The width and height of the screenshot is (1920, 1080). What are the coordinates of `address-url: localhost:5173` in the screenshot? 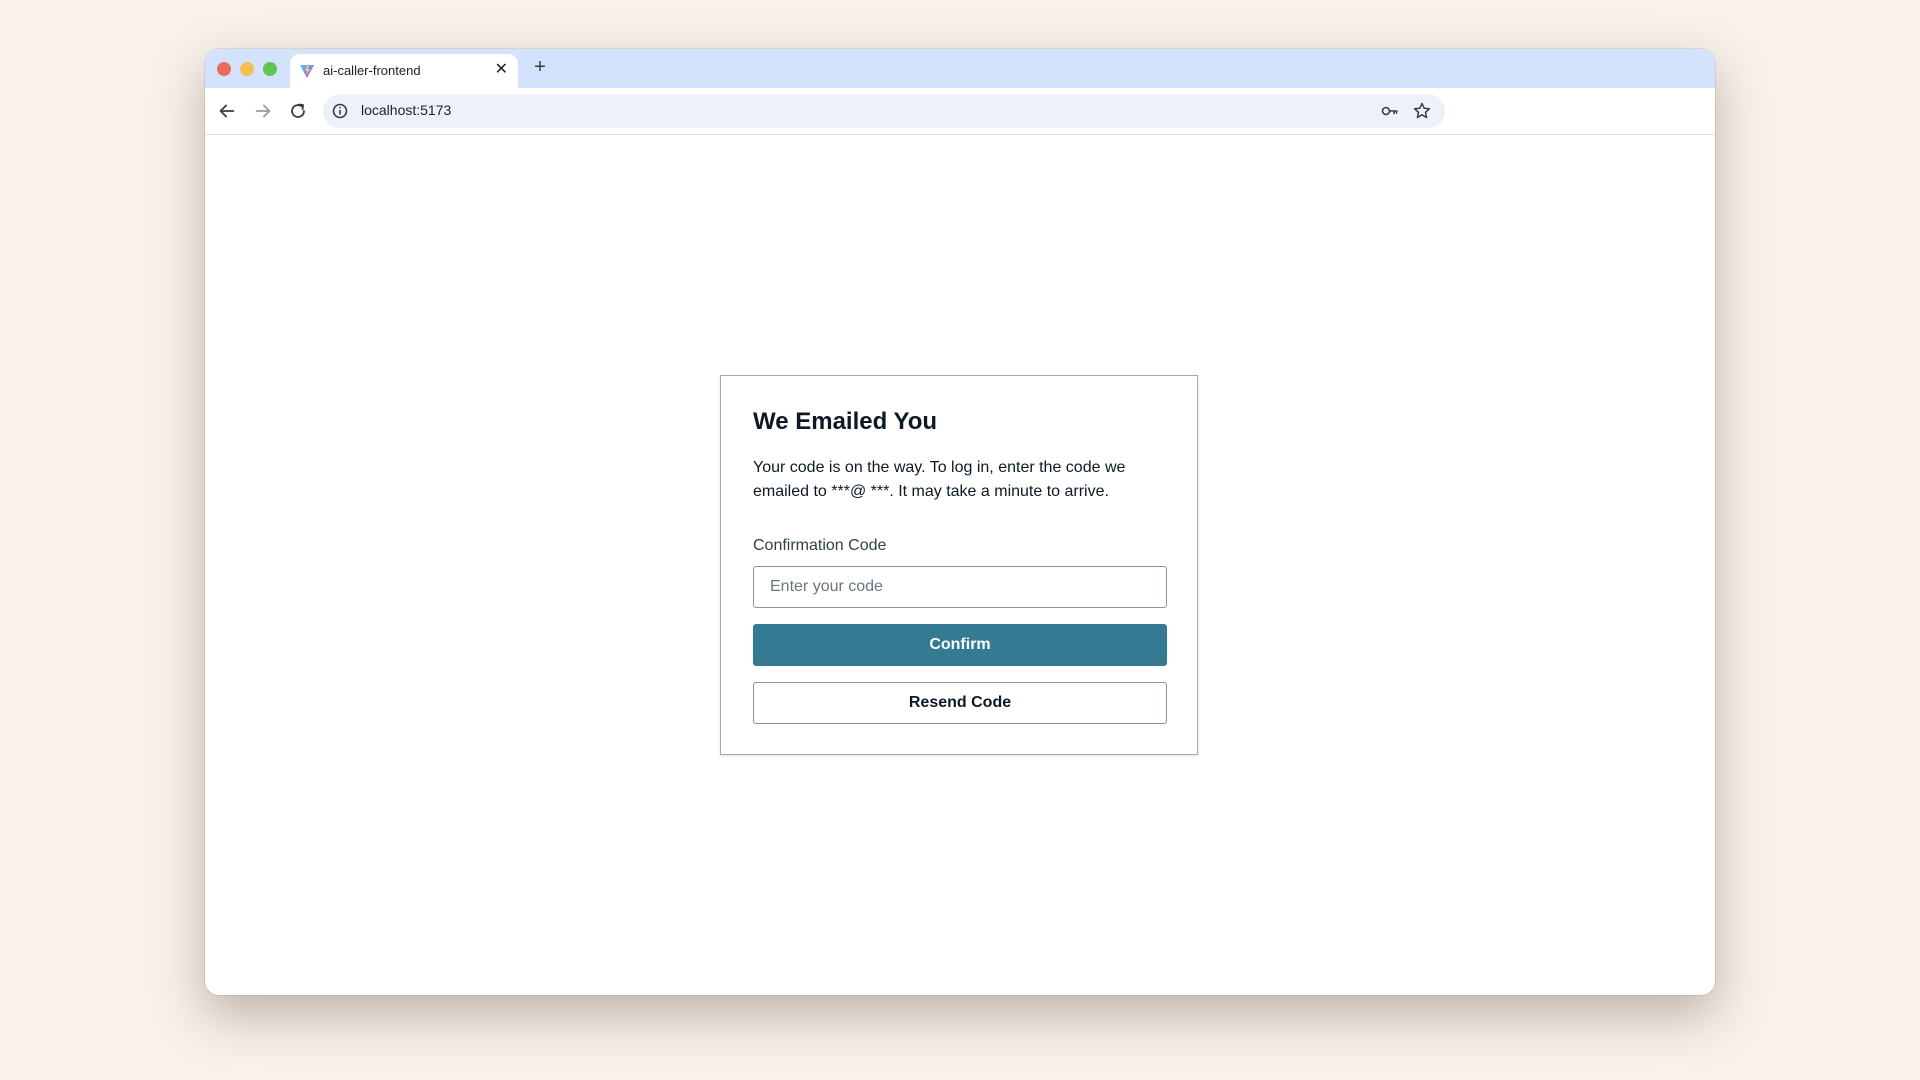 It's located at (406, 110).